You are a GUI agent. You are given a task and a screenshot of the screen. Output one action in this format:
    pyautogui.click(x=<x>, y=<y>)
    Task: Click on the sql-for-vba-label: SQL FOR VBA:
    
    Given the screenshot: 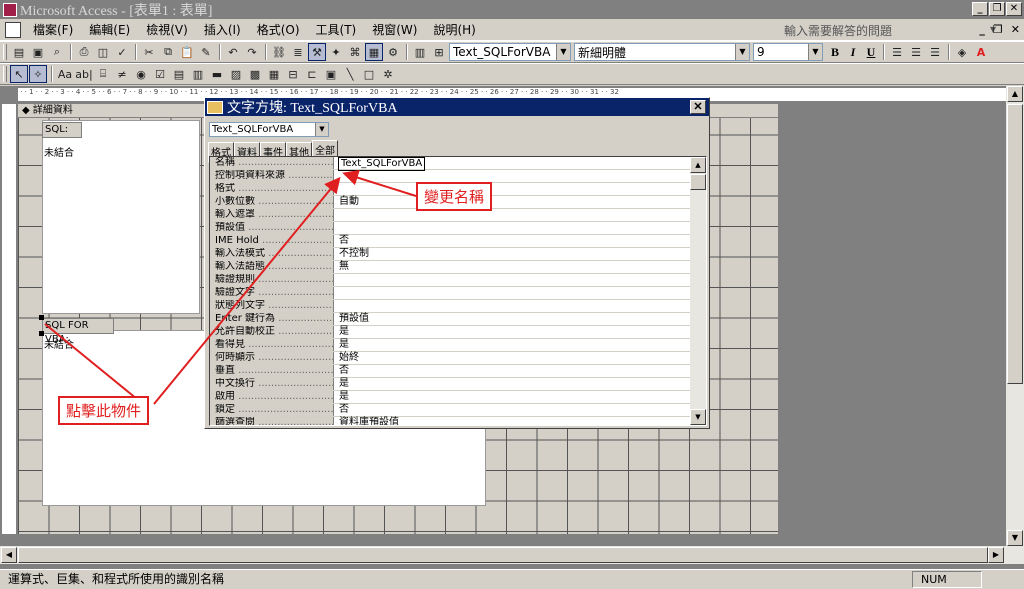 What is the action you would take?
    pyautogui.click(x=78, y=331)
    